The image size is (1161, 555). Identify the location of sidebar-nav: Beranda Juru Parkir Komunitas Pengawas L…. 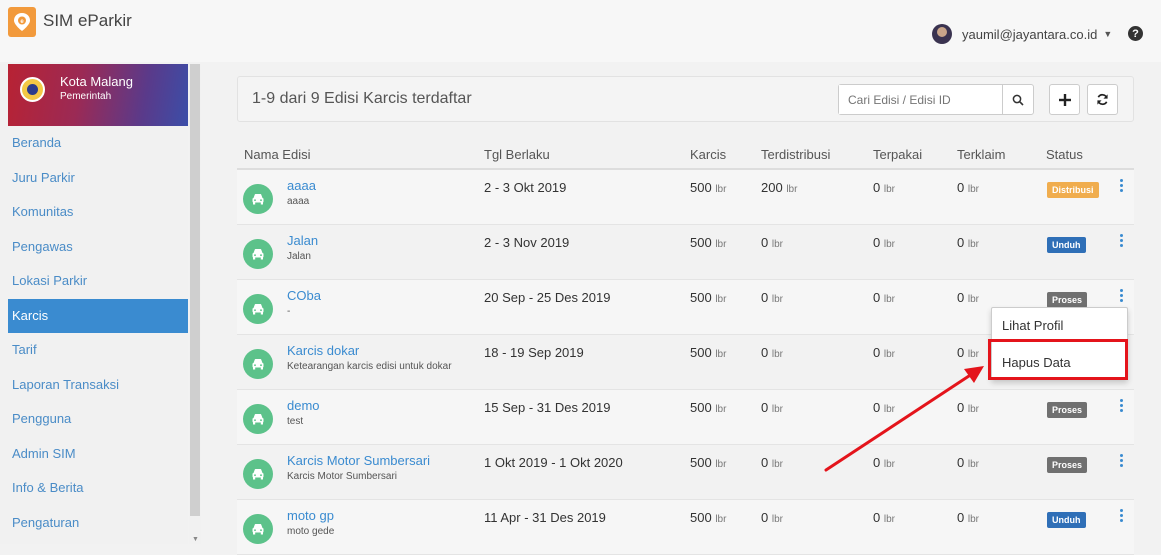
(98, 333).